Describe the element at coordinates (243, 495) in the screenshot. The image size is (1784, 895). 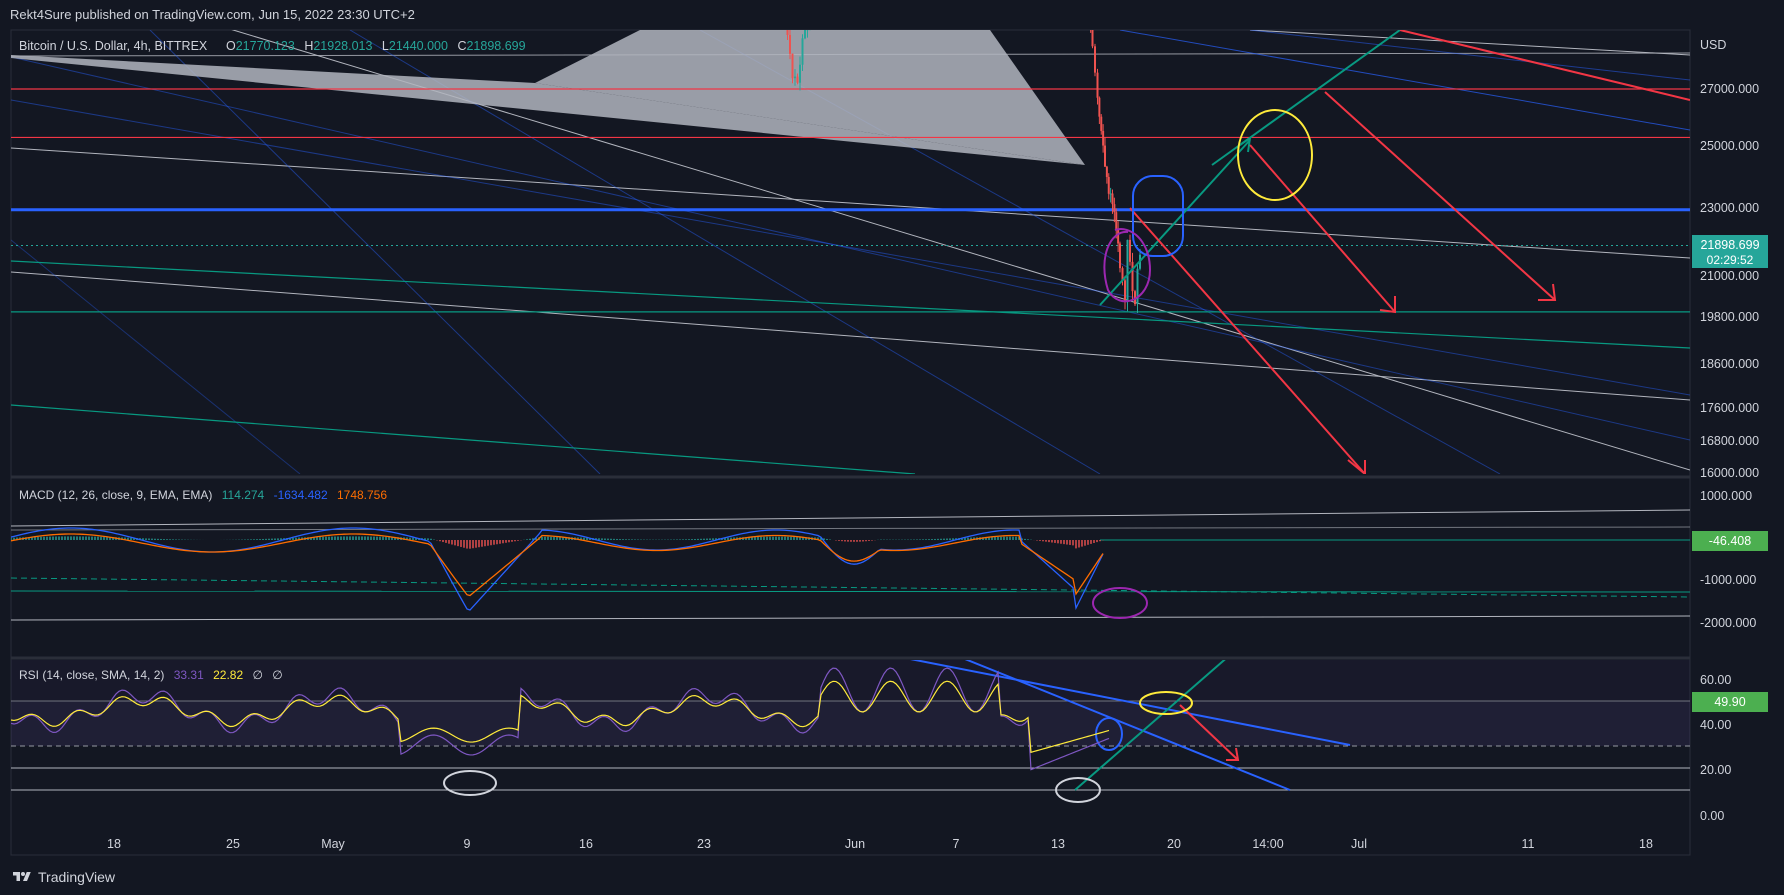
I see `macd-hist-value: 114.274` at that location.